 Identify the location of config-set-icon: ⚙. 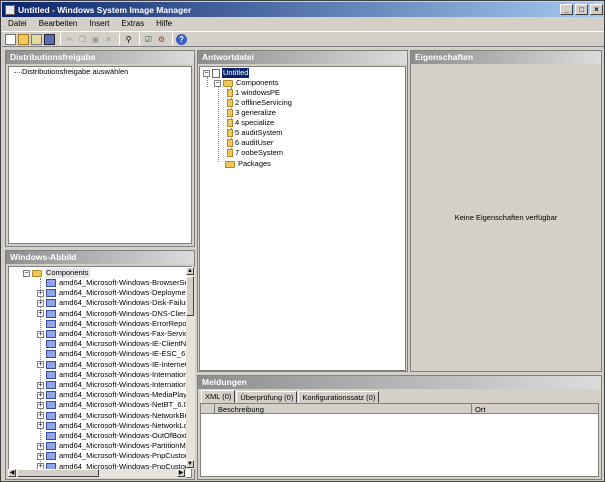
(161, 39).